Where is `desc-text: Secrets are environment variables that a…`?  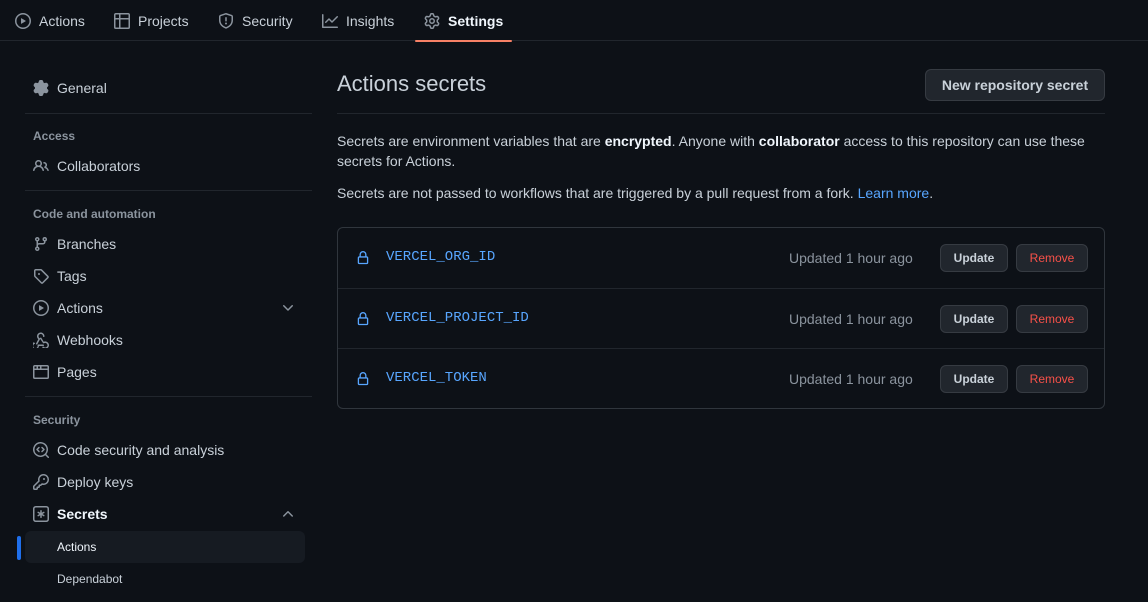 desc-text: Secrets are environment variables that a… is located at coordinates (471, 141).